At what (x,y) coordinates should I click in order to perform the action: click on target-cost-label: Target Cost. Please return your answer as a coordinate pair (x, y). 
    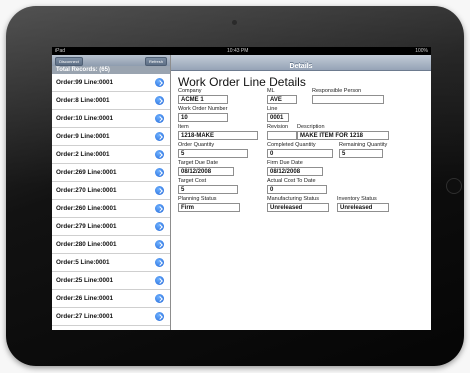
    Looking at the image, I should click on (192, 181).